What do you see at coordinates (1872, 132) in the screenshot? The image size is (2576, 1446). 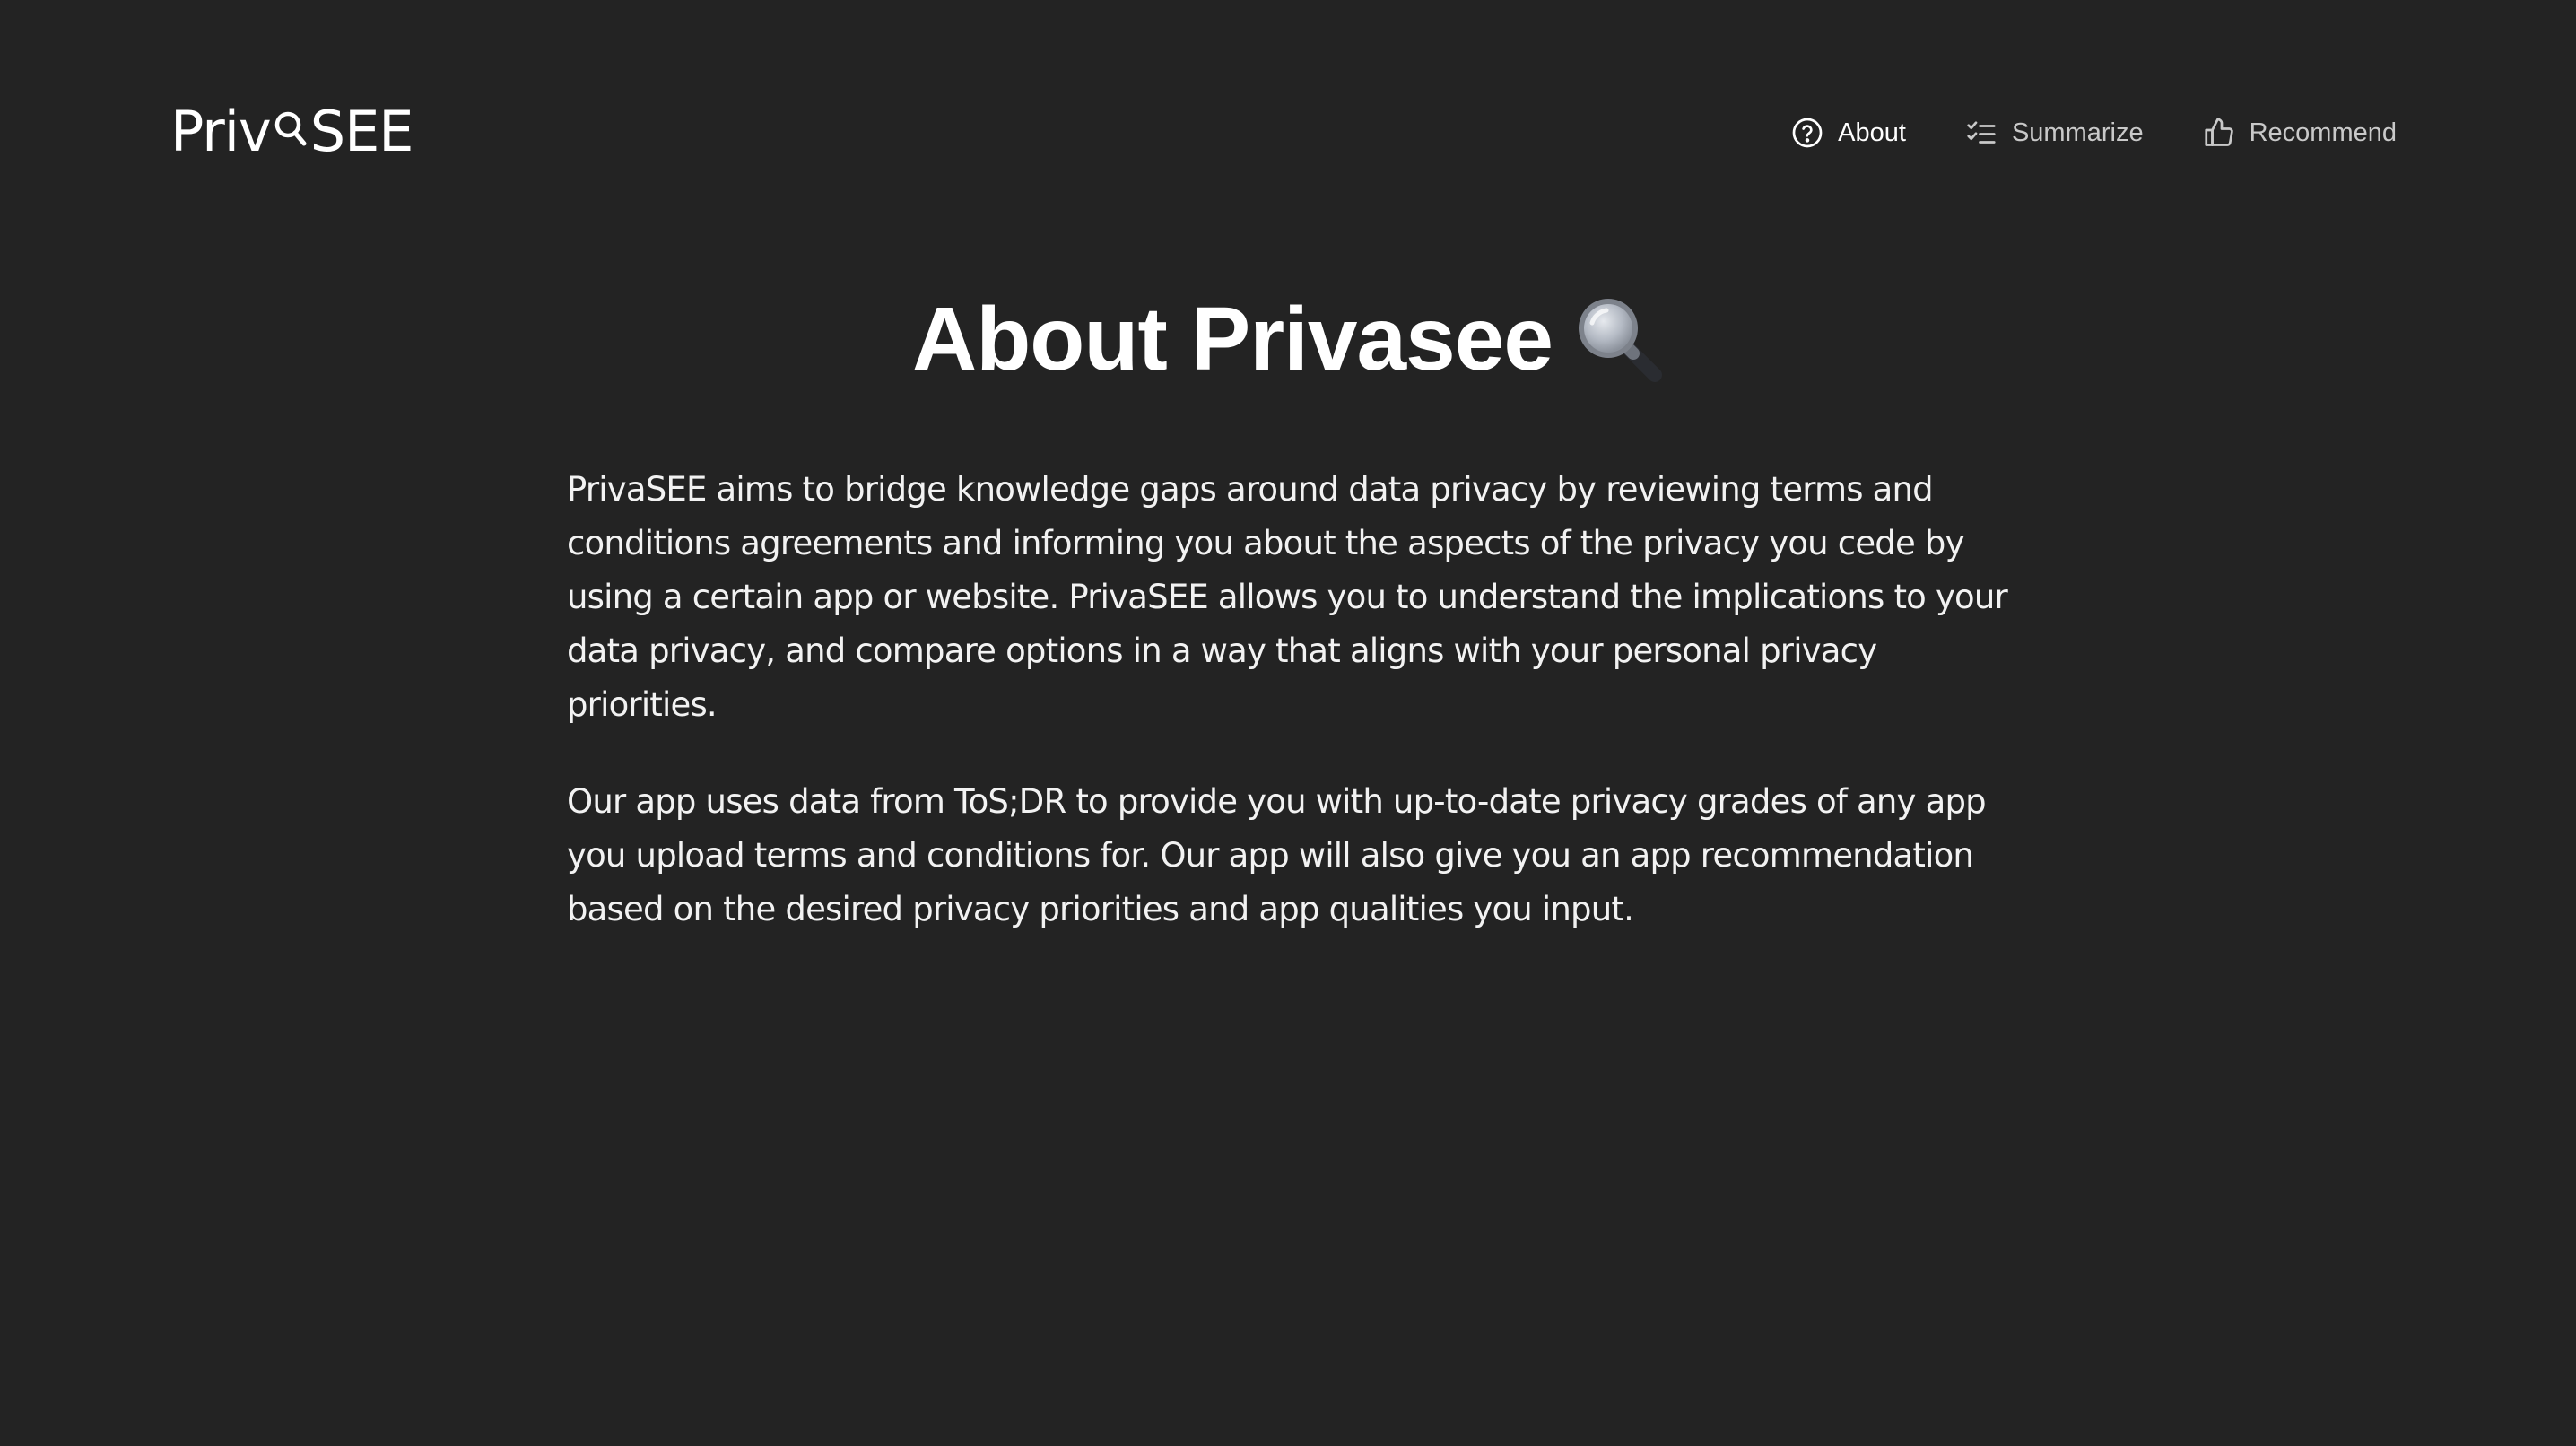 I see `nav-about-label: About` at bounding box center [1872, 132].